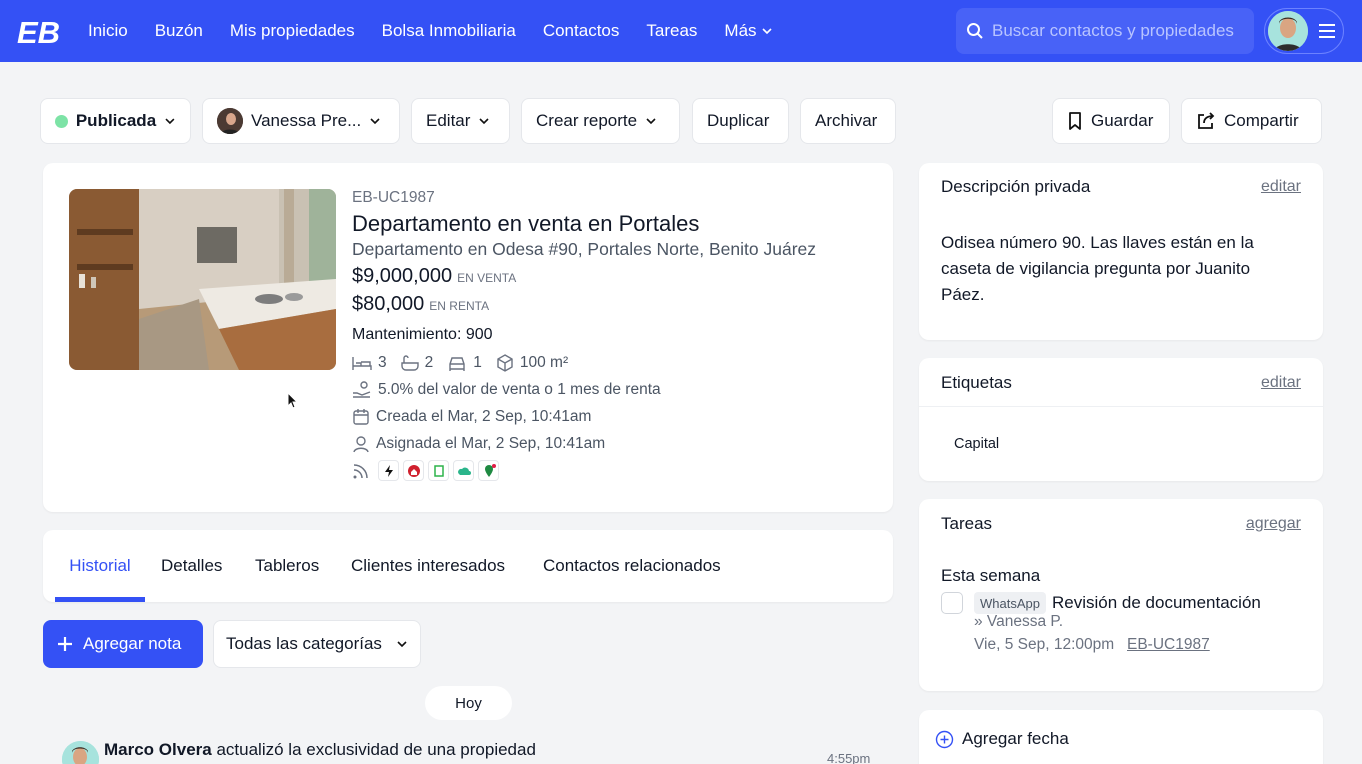 Image resolution: width=1362 pixels, height=764 pixels. I want to click on add-note-button: Agregar nota, so click(123, 644).